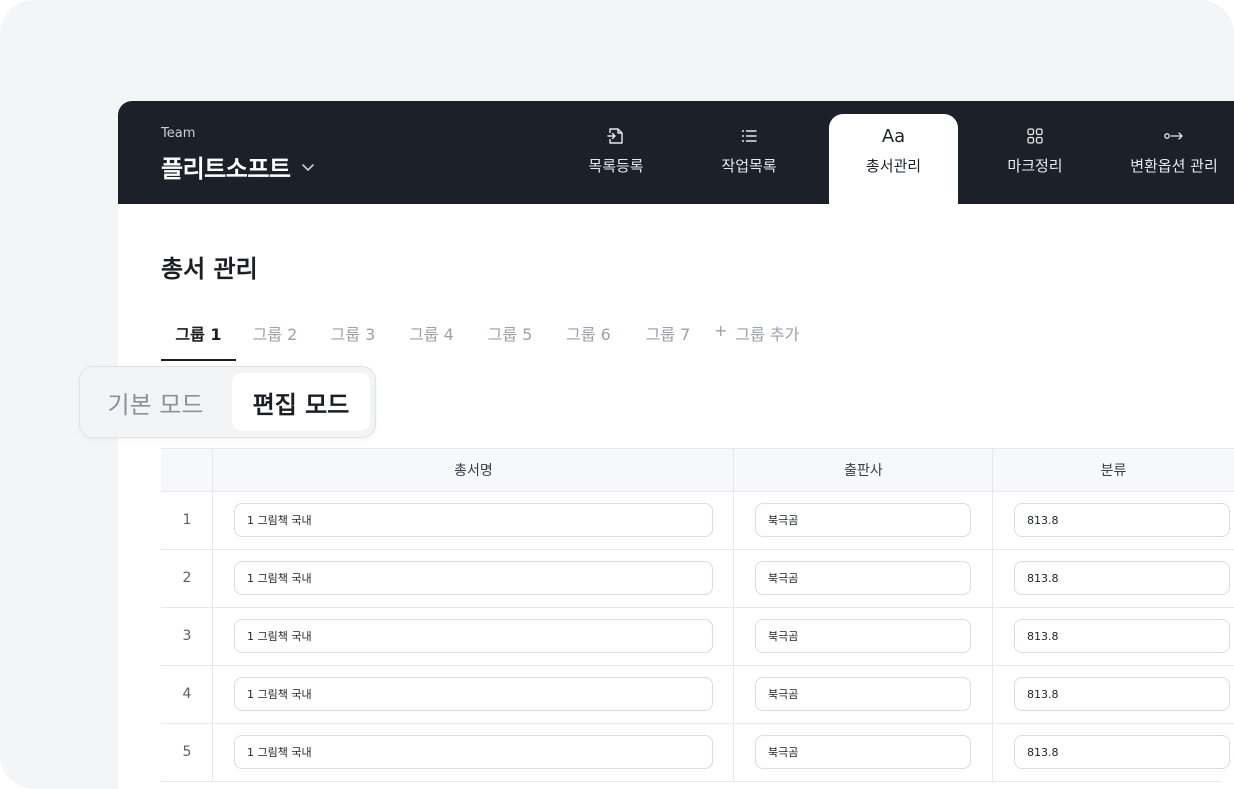 This screenshot has height=789, width=1234. I want to click on list-icon, so click(749, 136).